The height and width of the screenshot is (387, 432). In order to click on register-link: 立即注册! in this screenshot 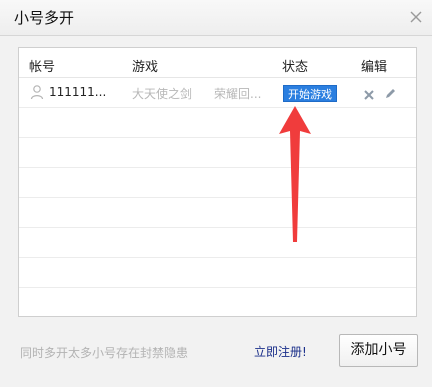, I will do `click(280, 351)`.